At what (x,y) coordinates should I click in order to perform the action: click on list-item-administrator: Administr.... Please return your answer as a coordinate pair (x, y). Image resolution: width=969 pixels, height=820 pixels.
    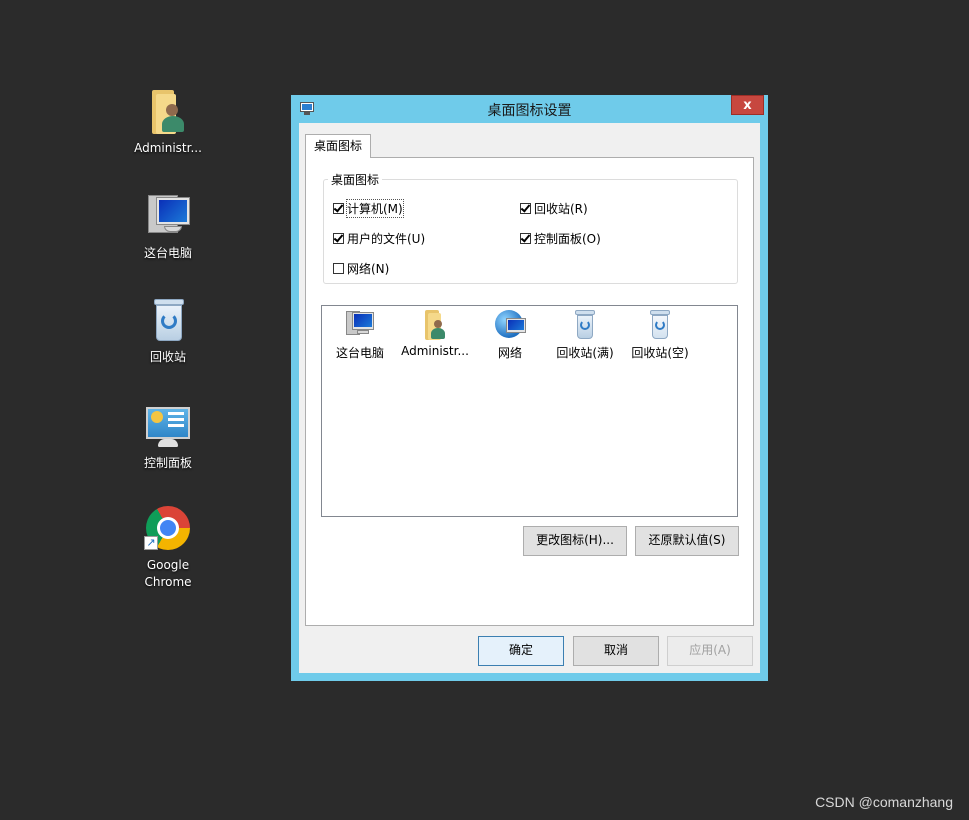
    Looking at the image, I should click on (435, 333).